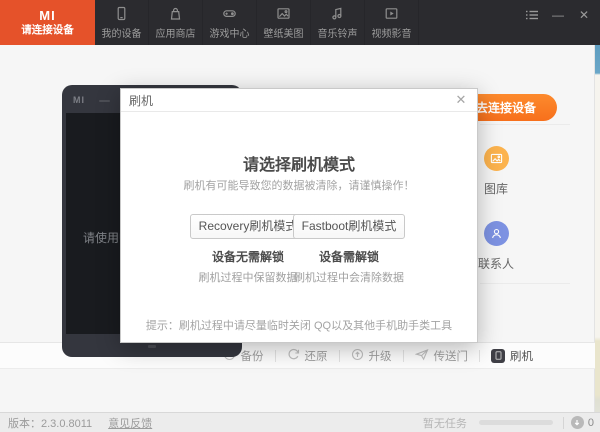  What do you see at coordinates (175, 34) in the screenshot?
I see `tab-label: 应用商店` at bounding box center [175, 34].